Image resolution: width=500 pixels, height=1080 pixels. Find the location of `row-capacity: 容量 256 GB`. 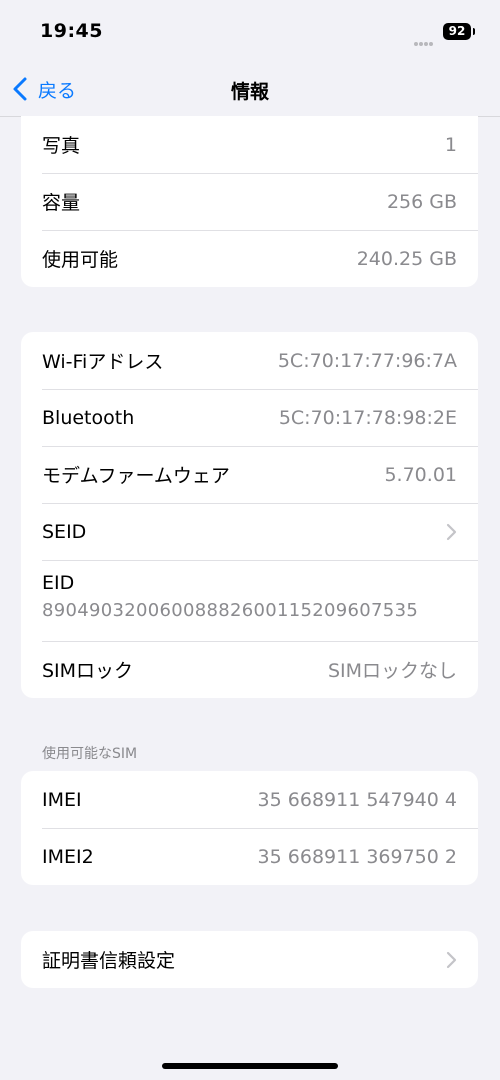

row-capacity: 容量 256 GB is located at coordinates (249, 201).